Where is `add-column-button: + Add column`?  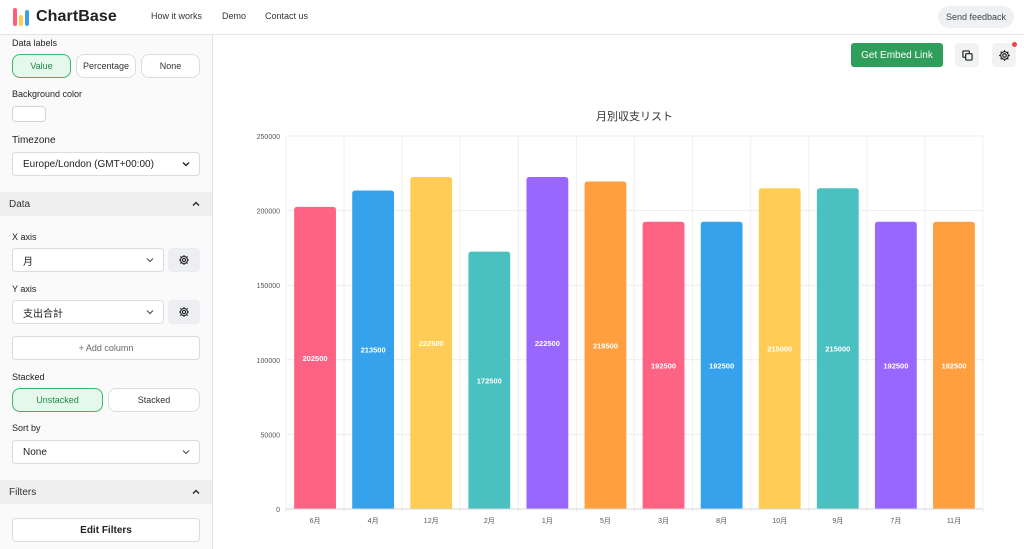
add-column-button: + Add column is located at coordinates (106, 348).